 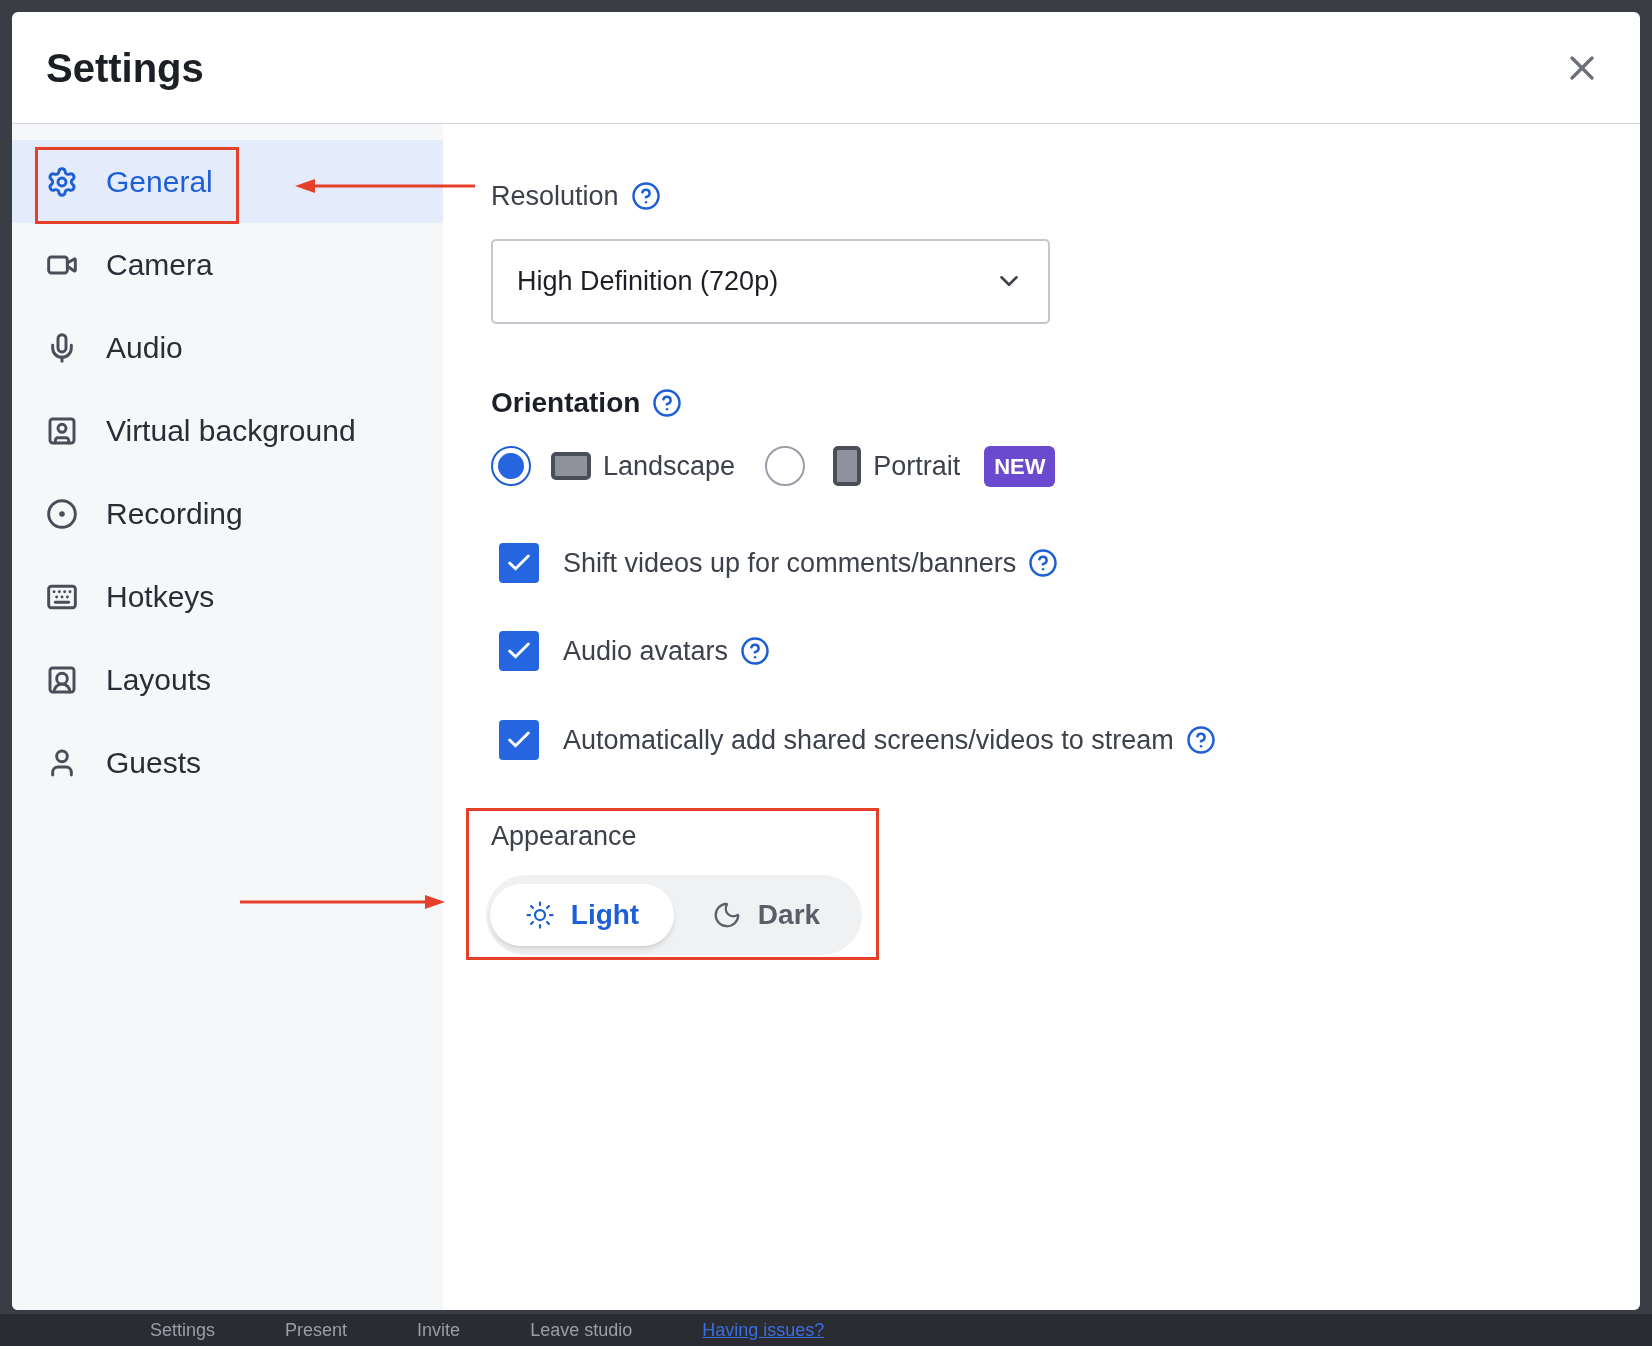 I want to click on sidebar-label: Hotkeys, so click(x=160, y=597).